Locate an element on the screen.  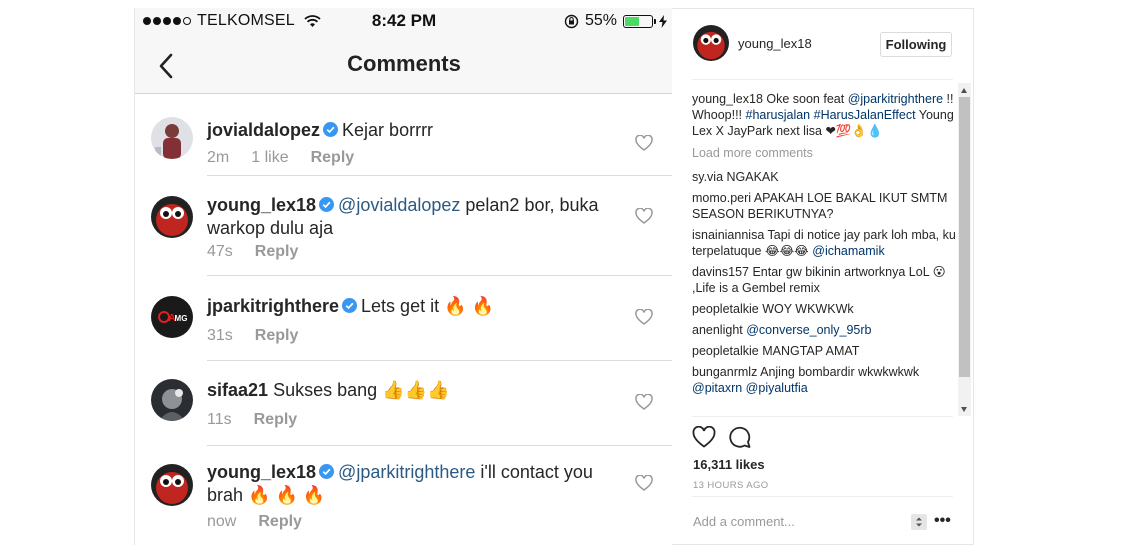
comment-item: sifaa21 Sukses bang 👍👍👍 11s Reply is located at coordinates (411, 403).